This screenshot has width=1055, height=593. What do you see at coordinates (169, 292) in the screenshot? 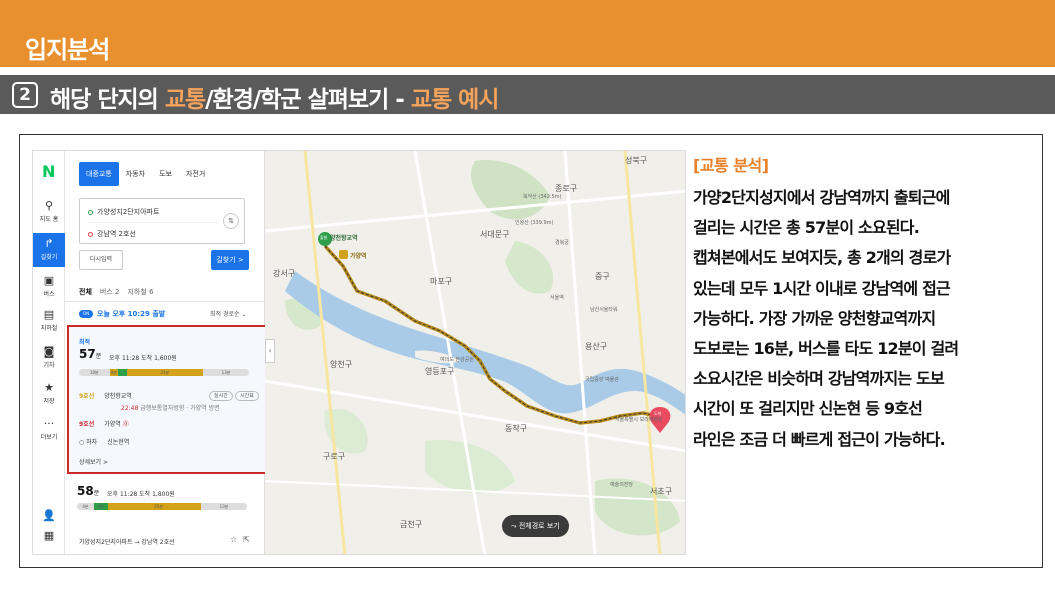
I see `result-tabs: 전체 버스 2 지하철 6` at bounding box center [169, 292].